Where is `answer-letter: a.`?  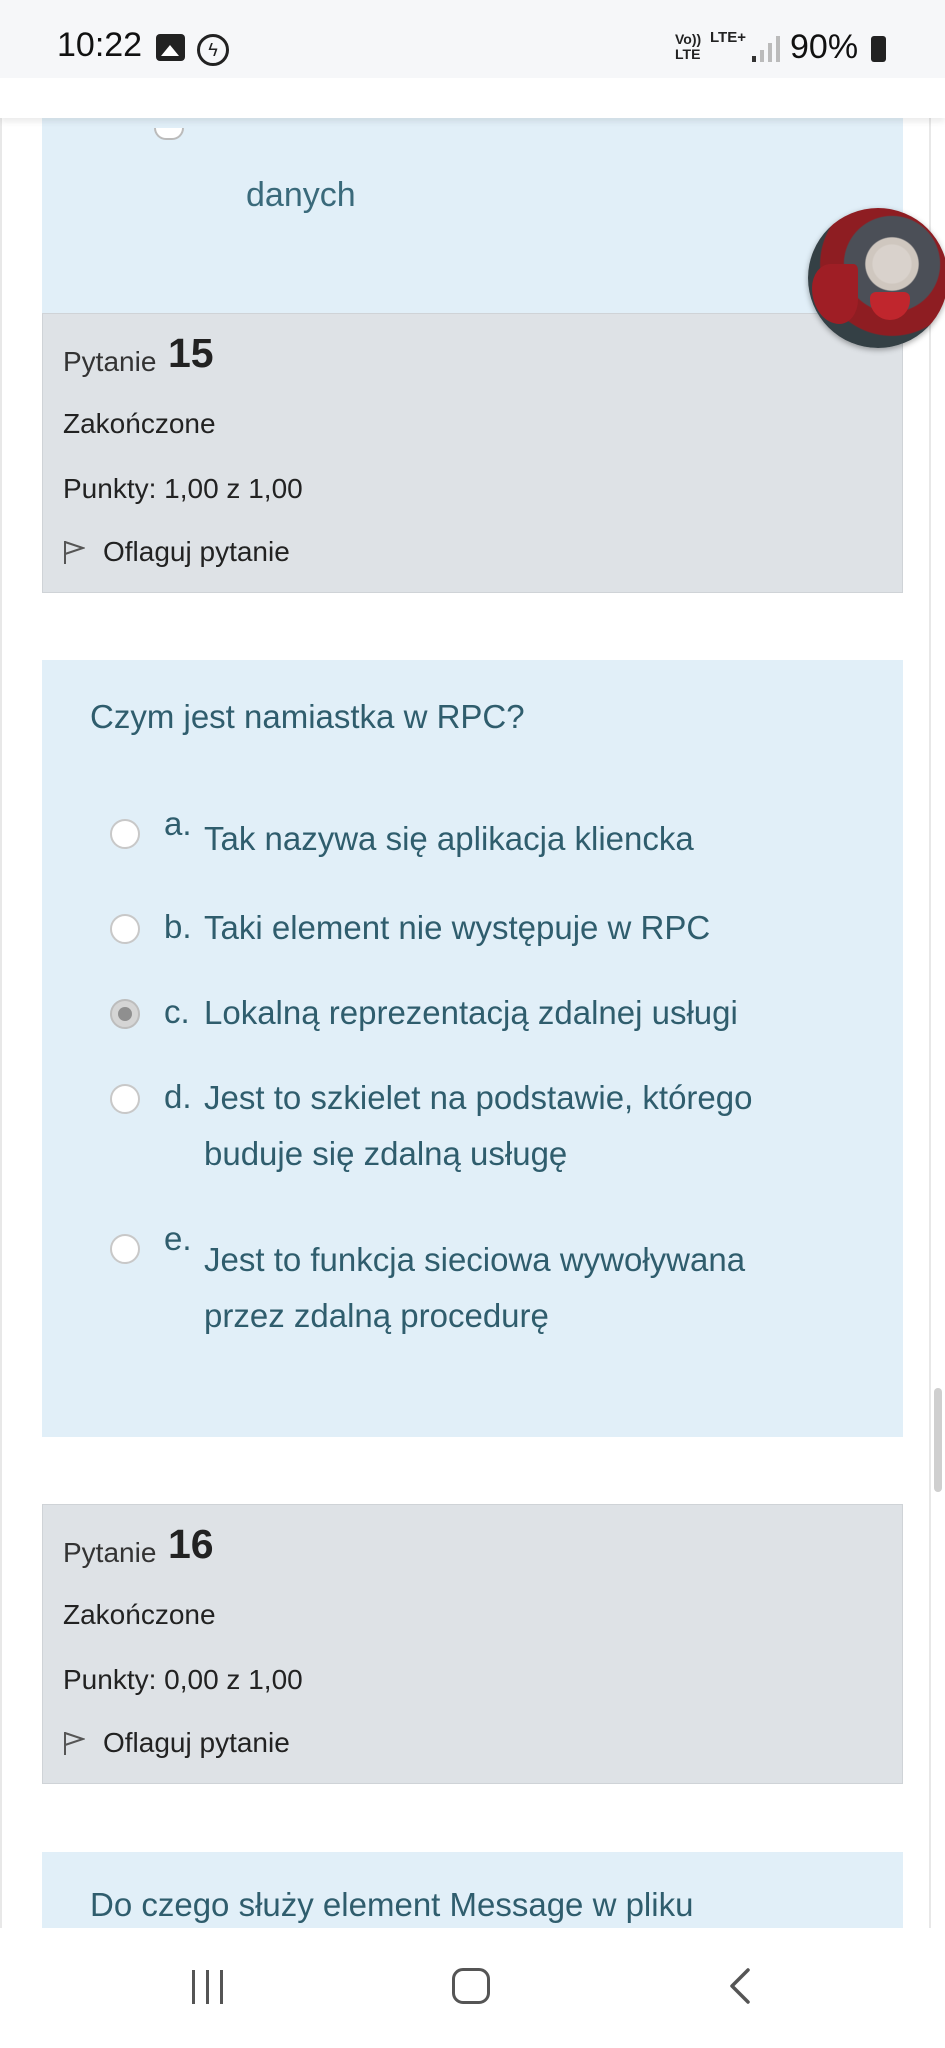
answer-letter: a. is located at coordinates (178, 823).